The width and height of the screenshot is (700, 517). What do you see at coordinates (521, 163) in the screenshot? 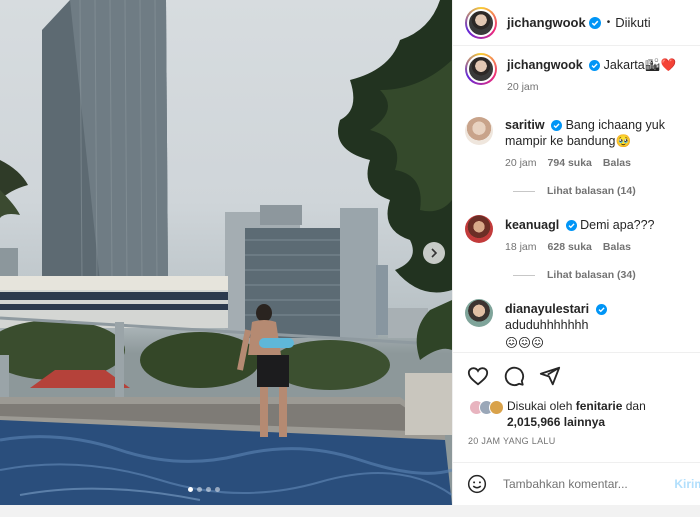
I see `comment-time: 20 jam` at bounding box center [521, 163].